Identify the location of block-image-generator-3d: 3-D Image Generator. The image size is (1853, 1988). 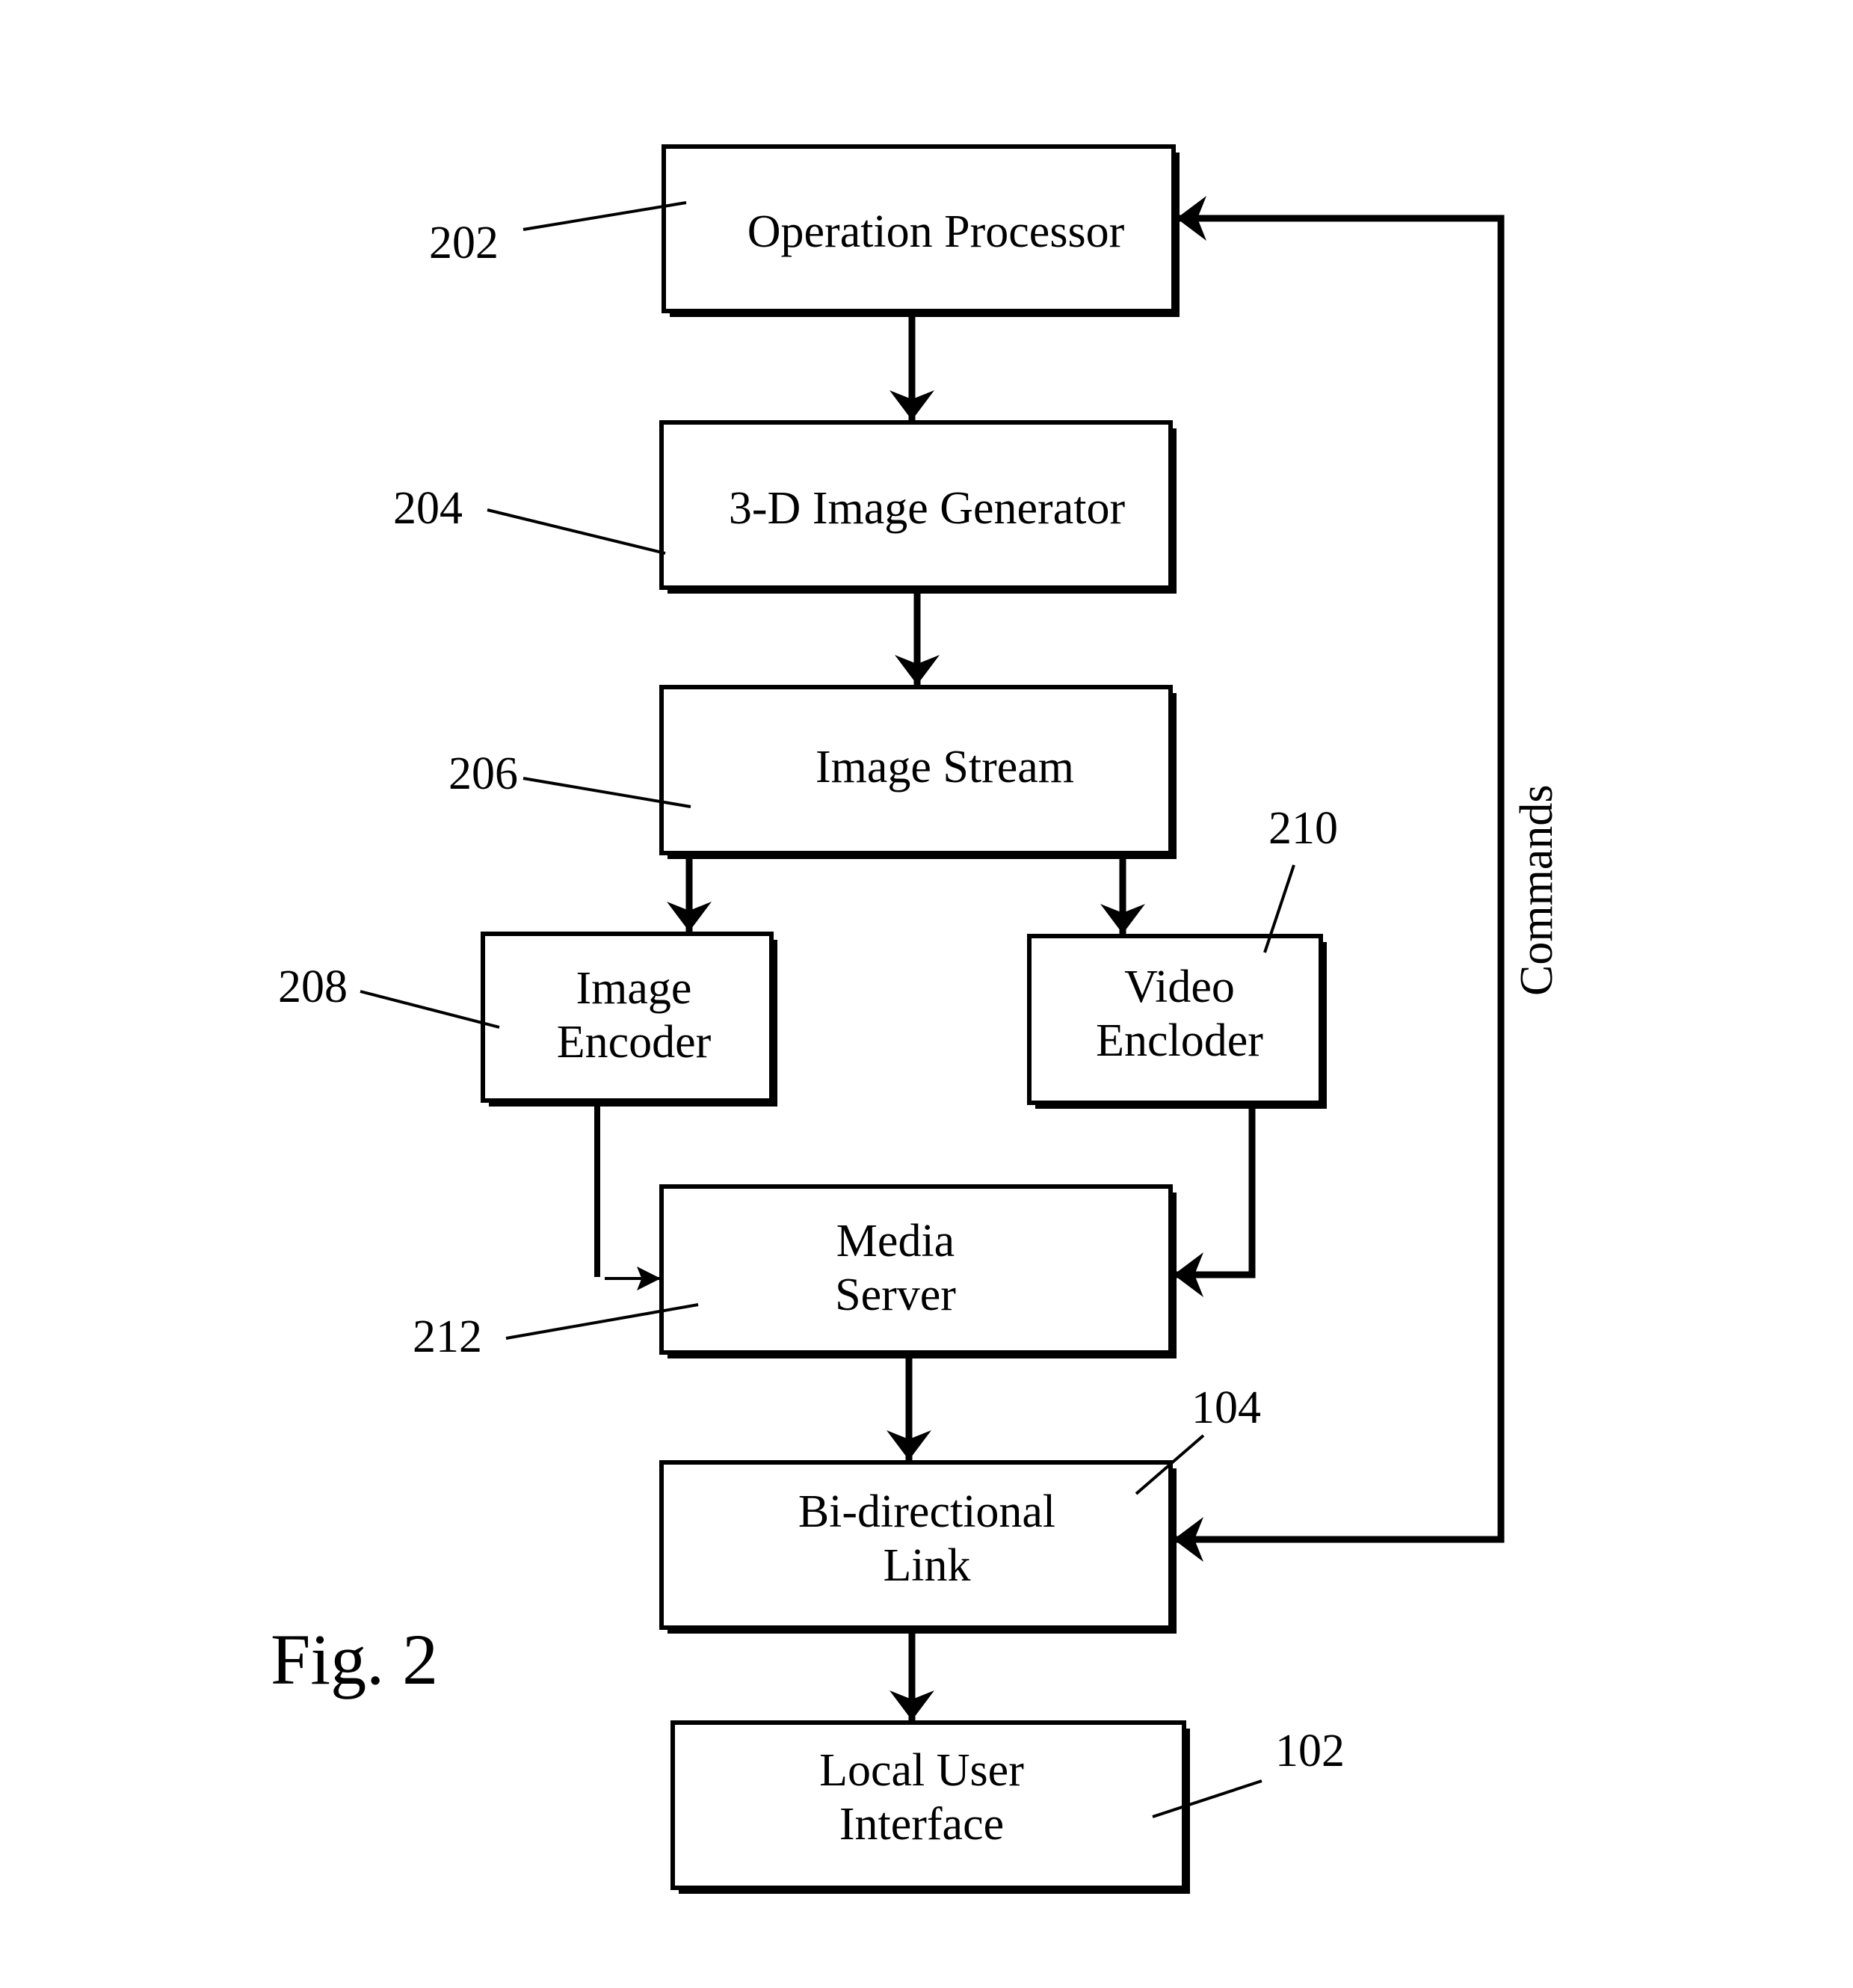
(918, 507).